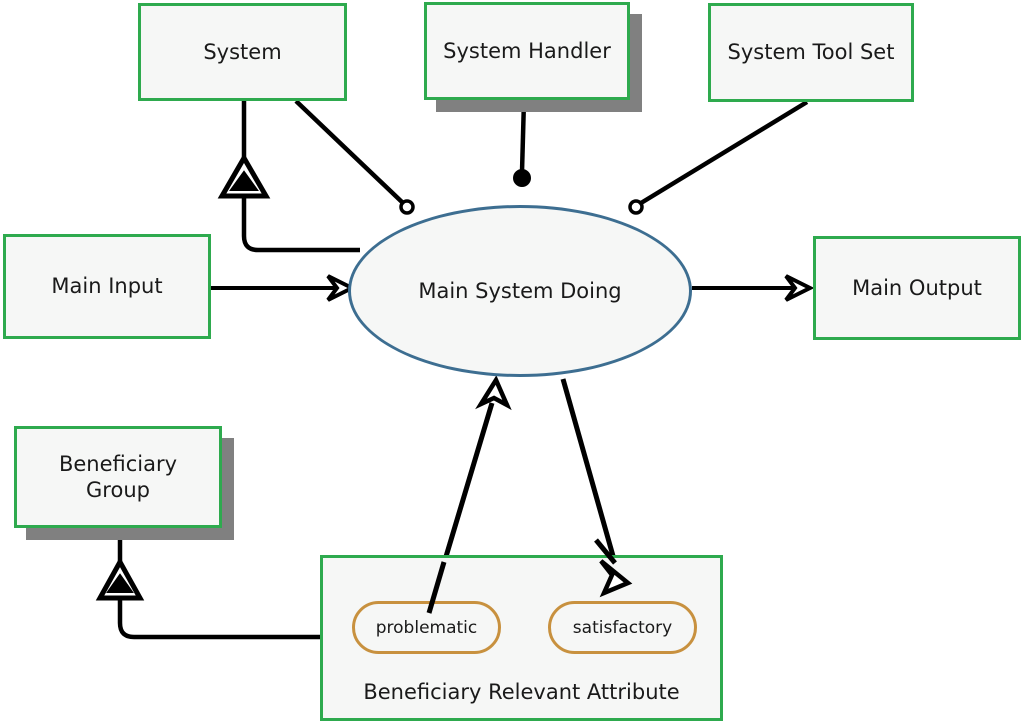 This screenshot has width=1024, height=727. I want to click on node-main-output: Main Output, so click(917, 288).